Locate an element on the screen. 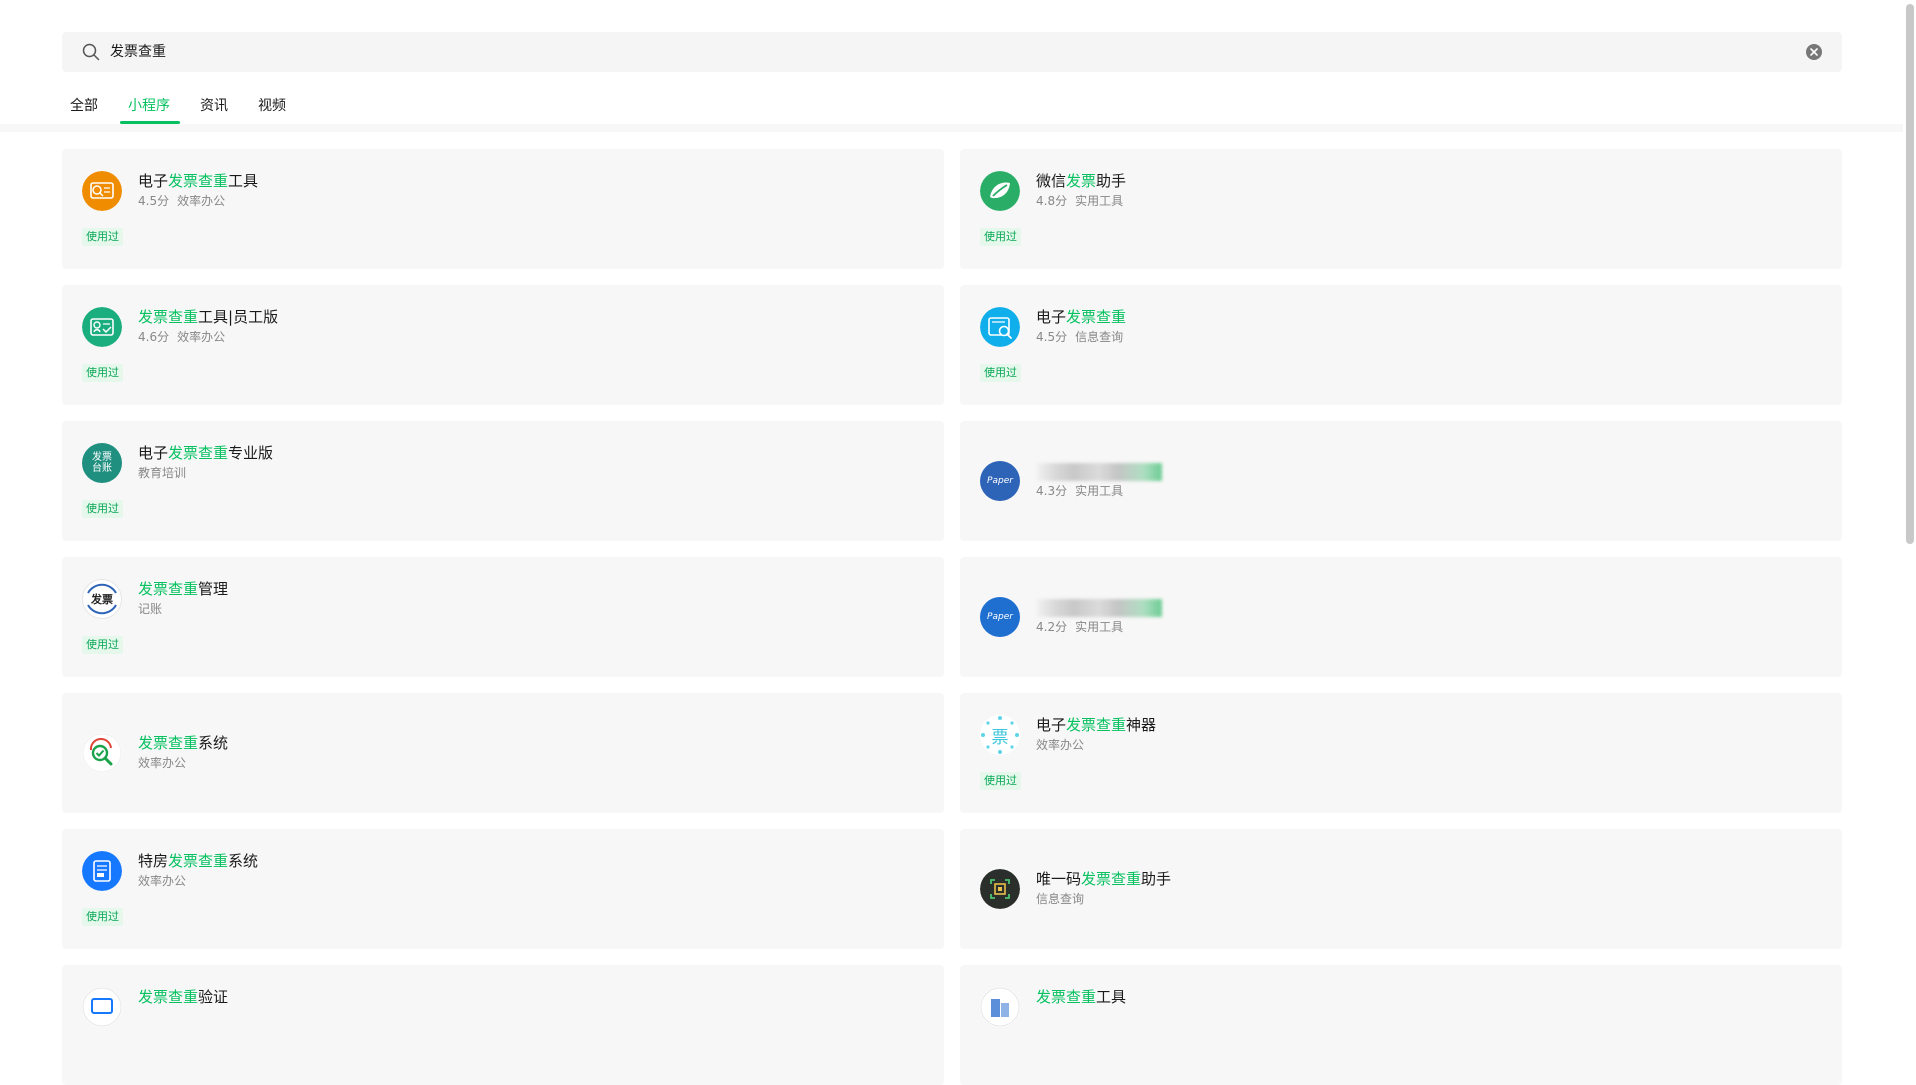  result-title: 发票查重工具|员工版 is located at coordinates (208, 317).